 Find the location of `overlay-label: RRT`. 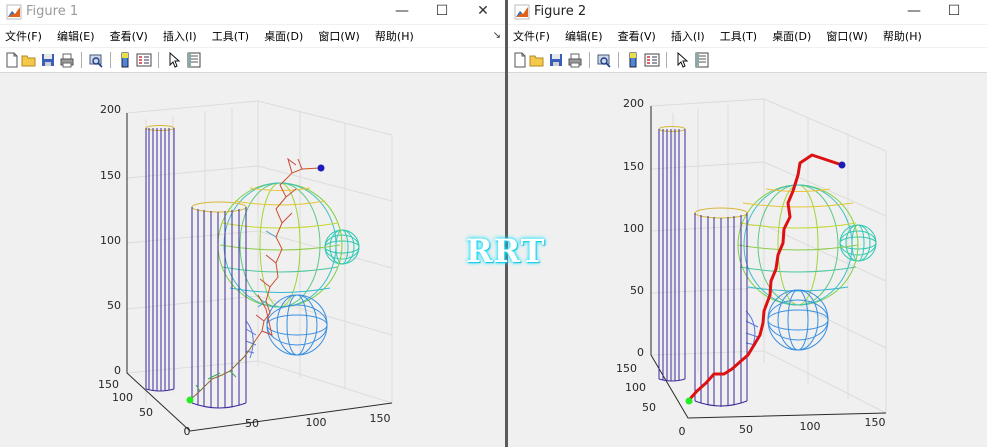

overlay-label: RRT is located at coordinates (506, 251).